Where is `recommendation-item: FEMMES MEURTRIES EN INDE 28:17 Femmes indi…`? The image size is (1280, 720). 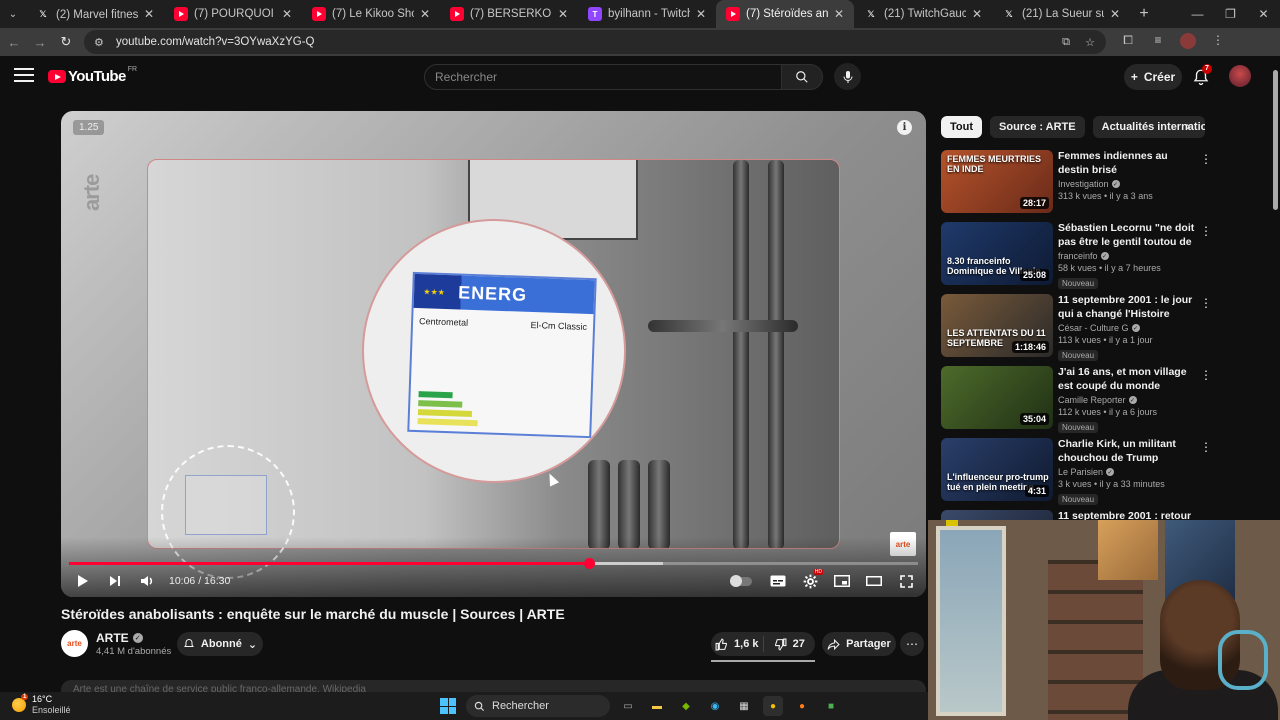
recommendation-item: FEMMES MEURTRIES EN INDE 28:17 Femmes indi… is located at coordinates (1079, 186).